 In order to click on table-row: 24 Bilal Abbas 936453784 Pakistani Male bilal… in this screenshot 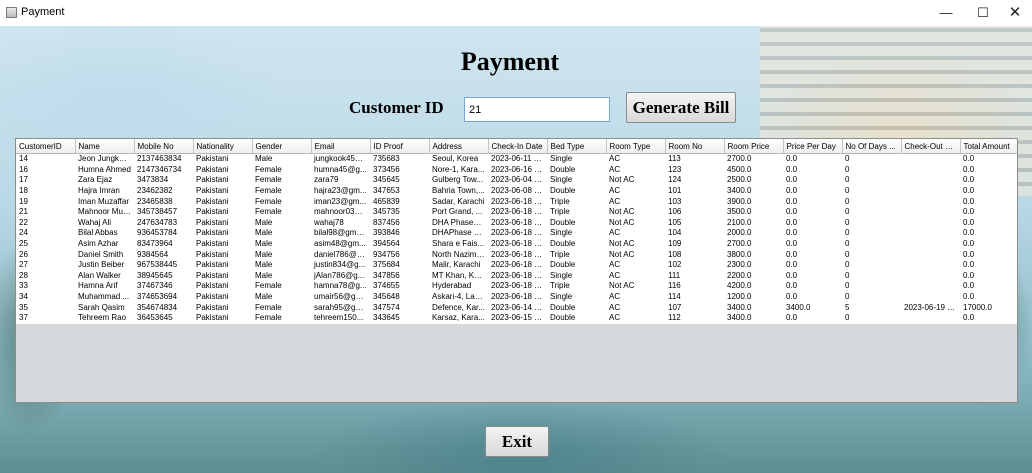, I will do `click(516, 233)`.